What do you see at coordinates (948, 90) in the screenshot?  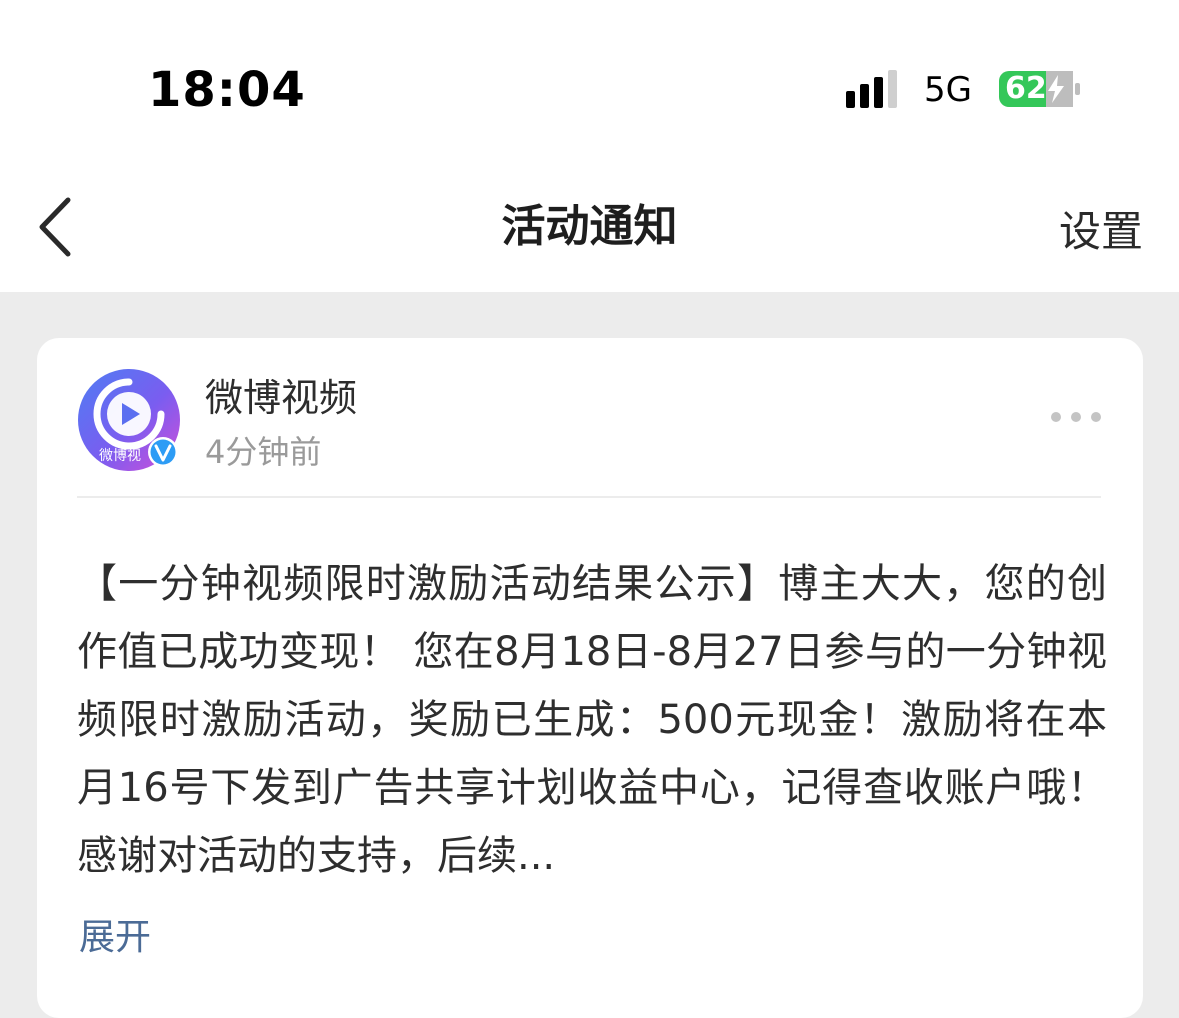 I see `network-type: 5G` at bounding box center [948, 90].